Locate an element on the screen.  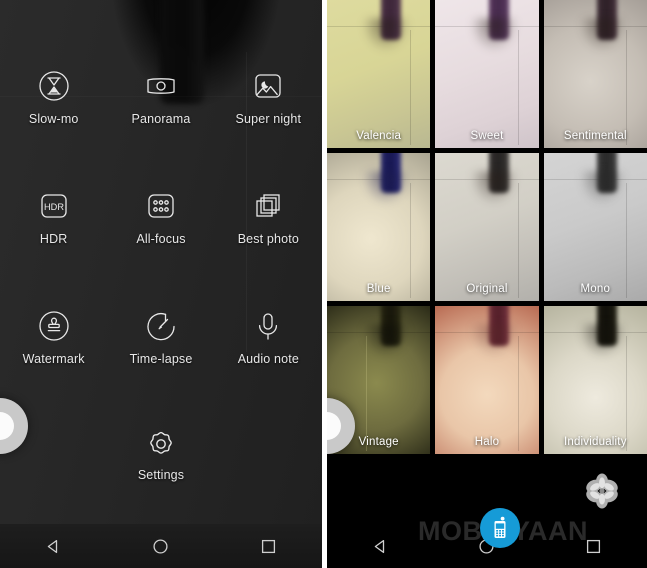
stacked-photos-icon is located at coordinates (268, 206).